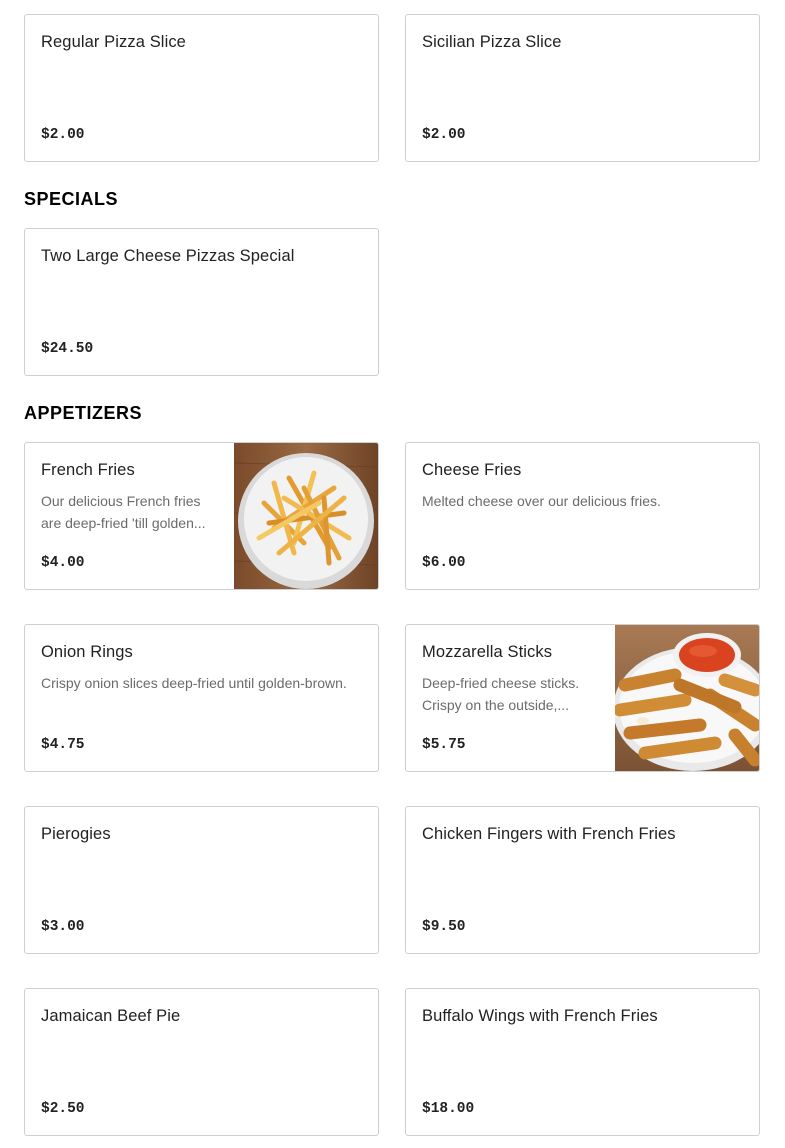 Image resolution: width=785 pixels, height=1148 pixels. What do you see at coordinates (201, 302) in the screenshot?
I see `menu-item-card: Two Large Cheese Pizzas Special $24.50` at bounding box center [201, 302].